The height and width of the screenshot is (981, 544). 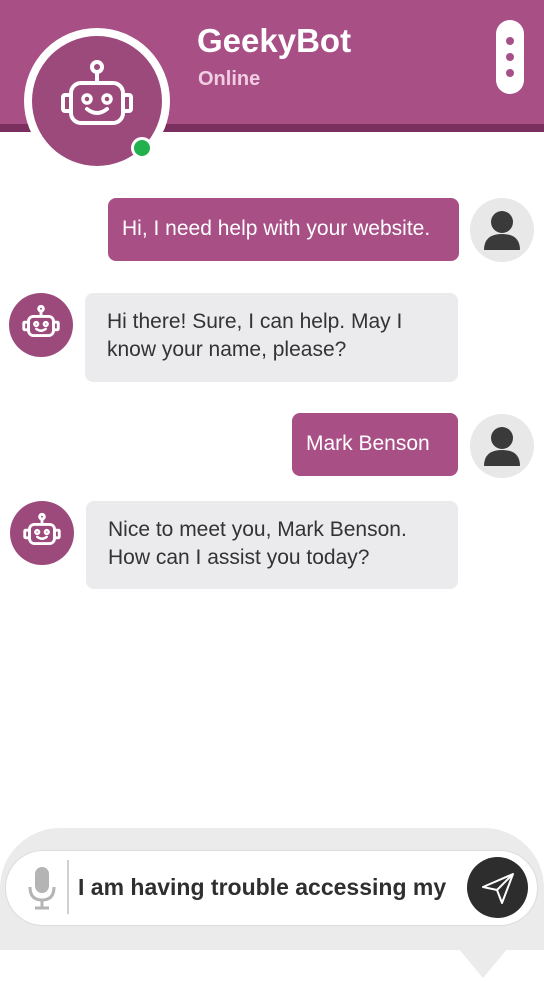 I want to click on bot-status: Online, so click(x=229, y=79).